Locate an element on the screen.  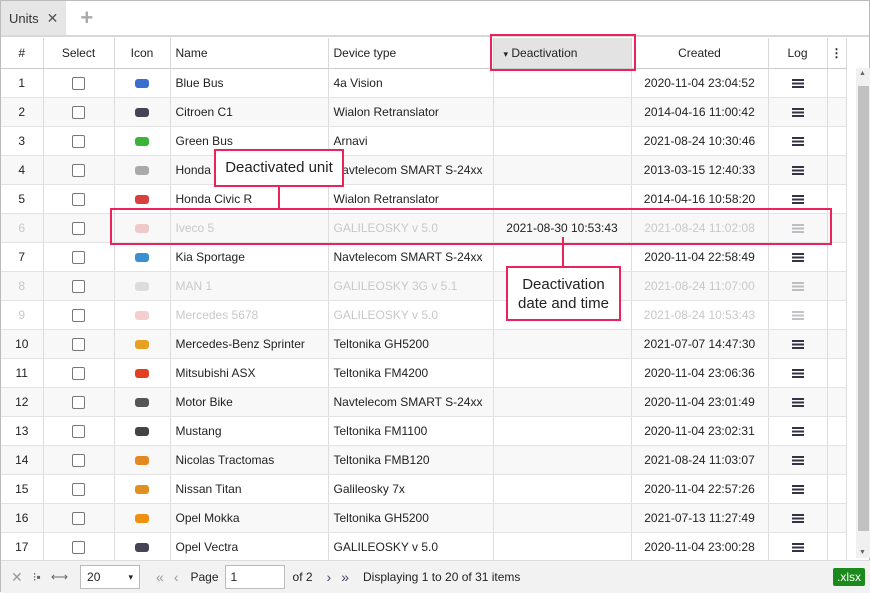
created-time: 2014-04-16 11:00:42 is located at coordinates (700, 112).